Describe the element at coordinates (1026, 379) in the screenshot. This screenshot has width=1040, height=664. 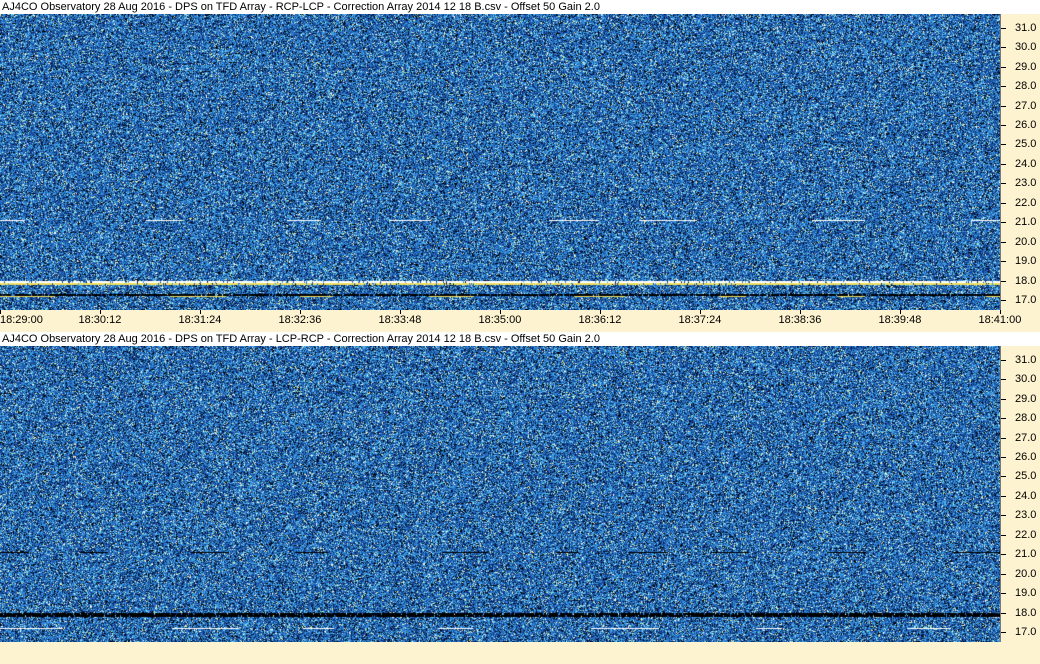
I see `panel2-freq-label: 30.0` at that location.